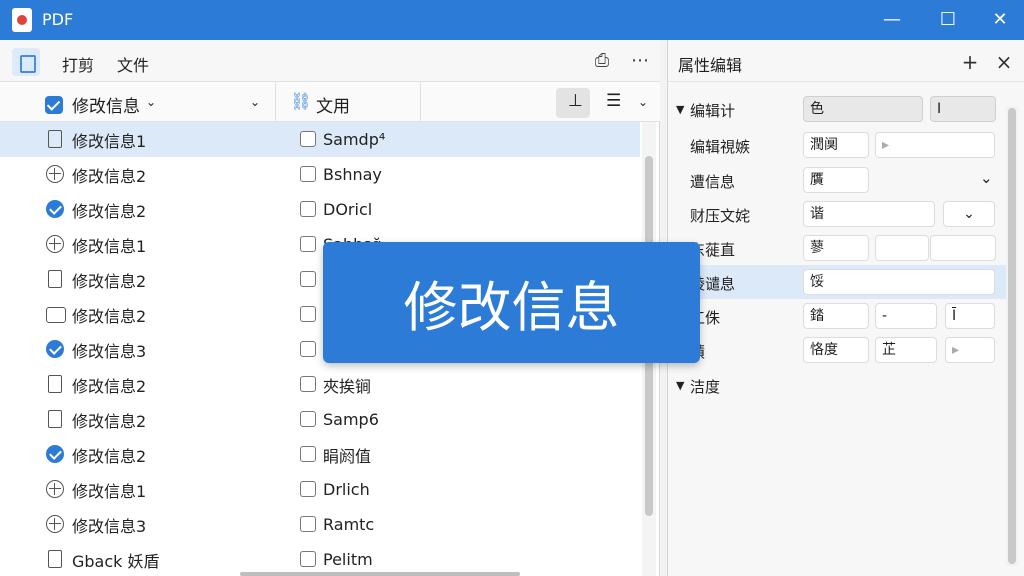 This screenshot has width=1024, height=576. Describe the element at coordinates (347, 386) in the screenshot. I see `row-value: 夾挨锏` at that location.